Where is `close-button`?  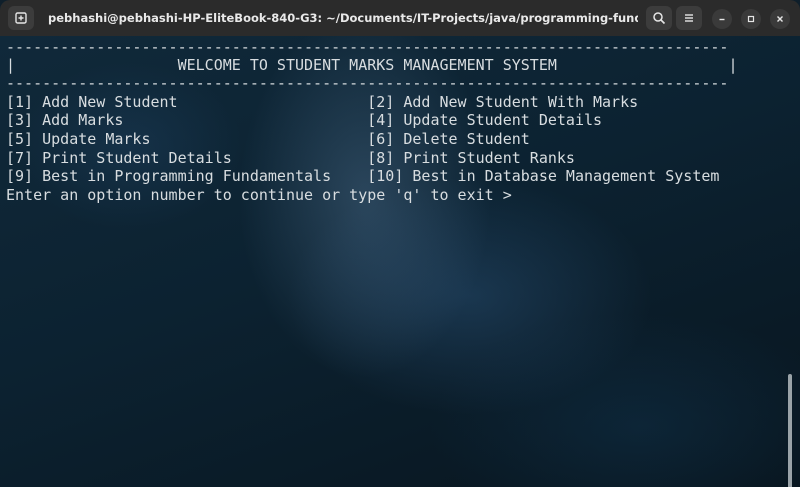 close-button is located at coordinates (780, 19).